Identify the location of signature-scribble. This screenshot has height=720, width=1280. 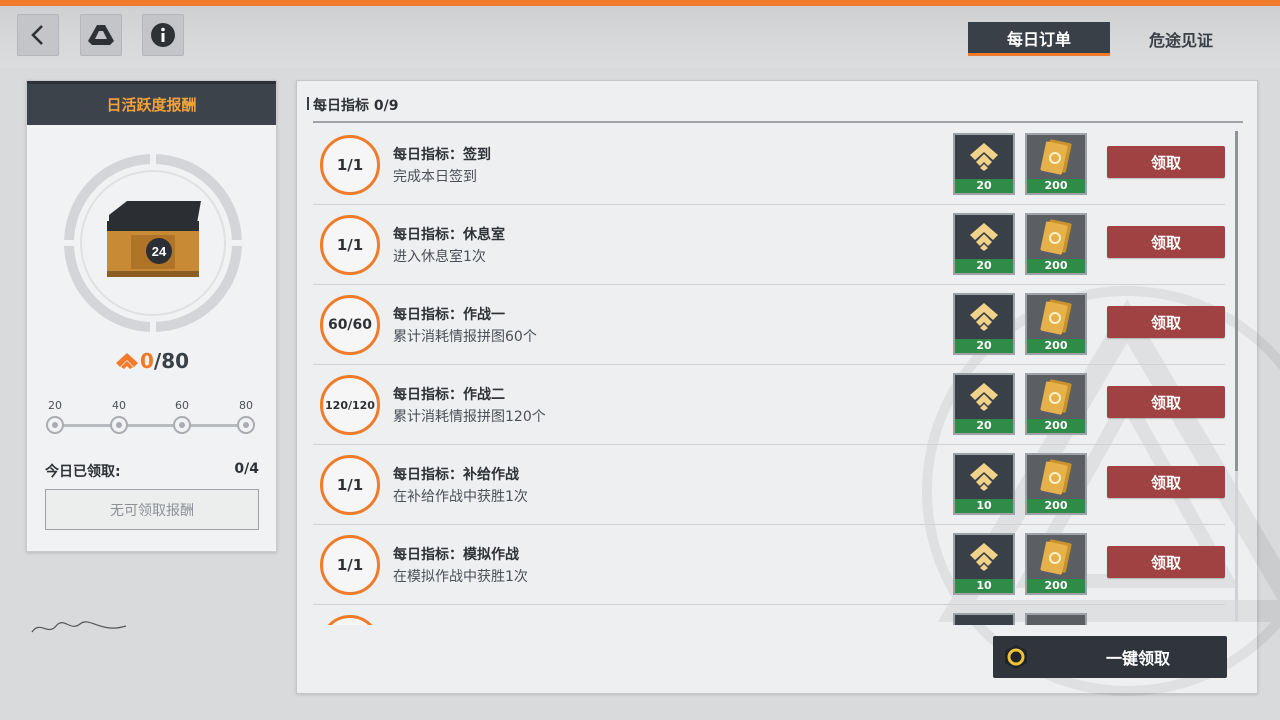
(80, 630).